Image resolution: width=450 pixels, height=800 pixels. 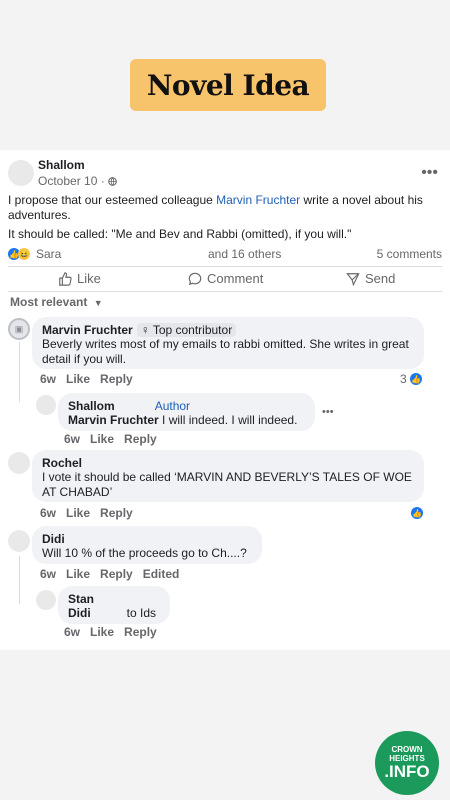 What do you see at coordinates (112, 200) in the screenshot?
I see `post-text-part: I propose that our esteemed colleague` at bounding box center [112, 200].